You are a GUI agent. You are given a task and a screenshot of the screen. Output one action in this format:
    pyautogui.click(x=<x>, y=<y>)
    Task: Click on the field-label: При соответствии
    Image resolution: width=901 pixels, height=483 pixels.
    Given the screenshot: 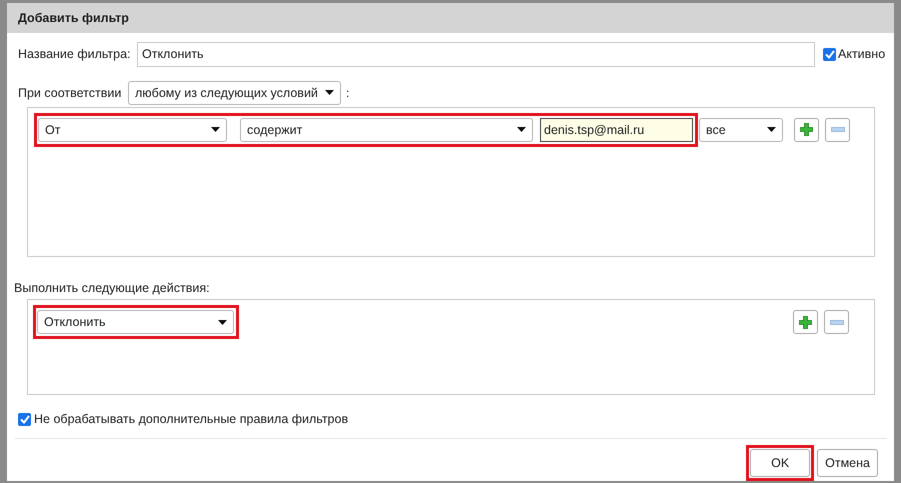 What is the action you would take?
    pyautogui.click(x=70, y=93)
    